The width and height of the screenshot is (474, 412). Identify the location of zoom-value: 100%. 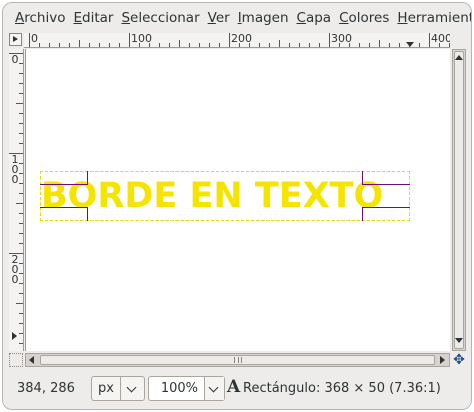
(179, 388).